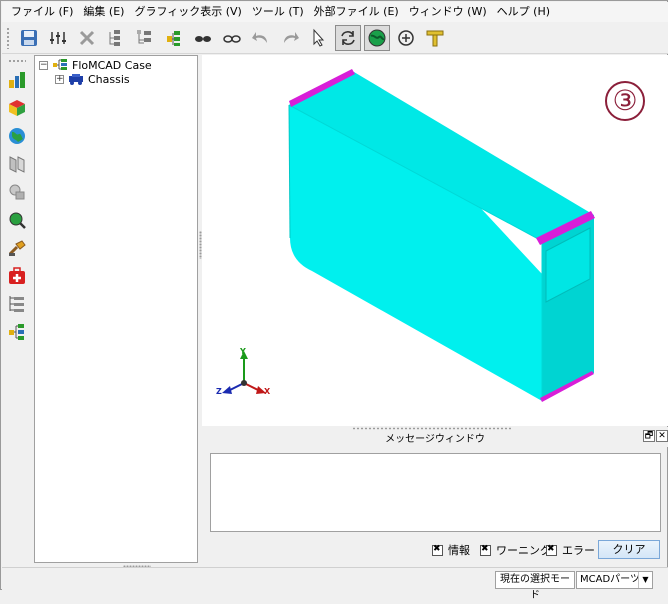 The width and height of the screenshot is (668, 604). What do you see at coordinates (435, 492) in the screenshot?
I see `message-log-area` at bounding box center [435, 492].